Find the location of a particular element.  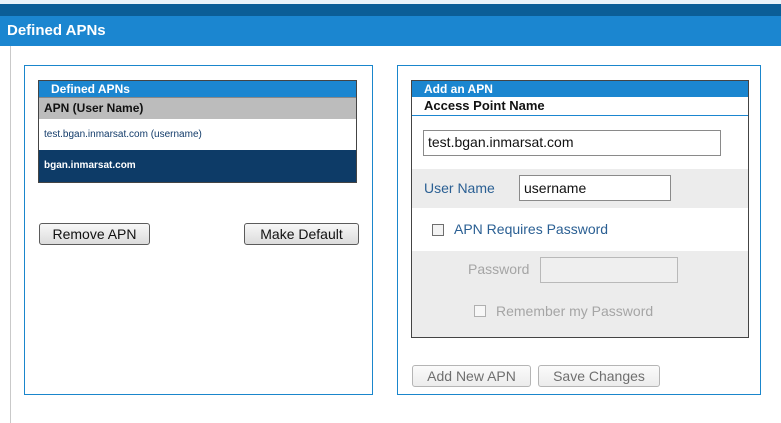

apn-list-item-selected: bgan.inmarsat.com is located at coordinates (197, 166).